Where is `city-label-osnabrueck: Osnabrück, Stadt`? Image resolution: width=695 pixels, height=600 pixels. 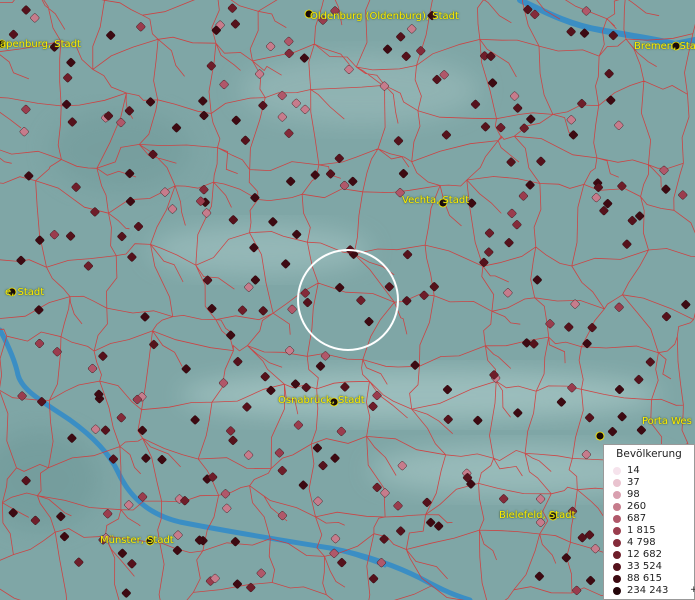 city-label-osnabrueck: Osnabrück, Stadt is located at coordinates (321, 400).